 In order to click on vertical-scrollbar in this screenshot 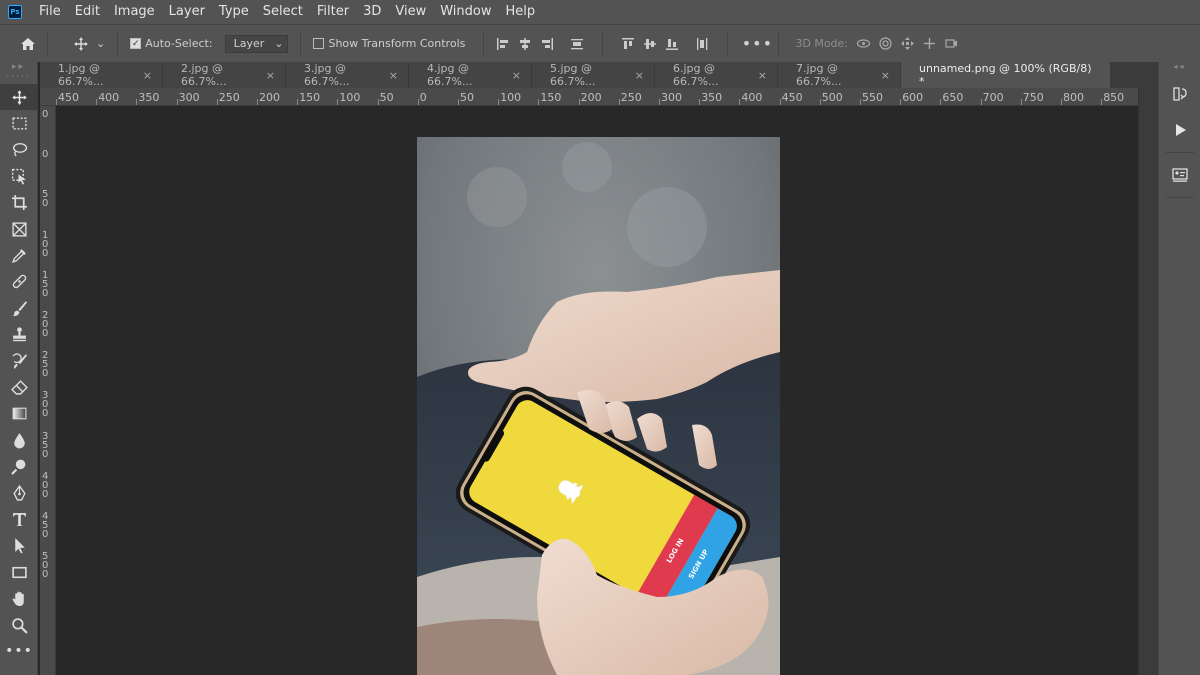, I will do `click(1148, 381)`.